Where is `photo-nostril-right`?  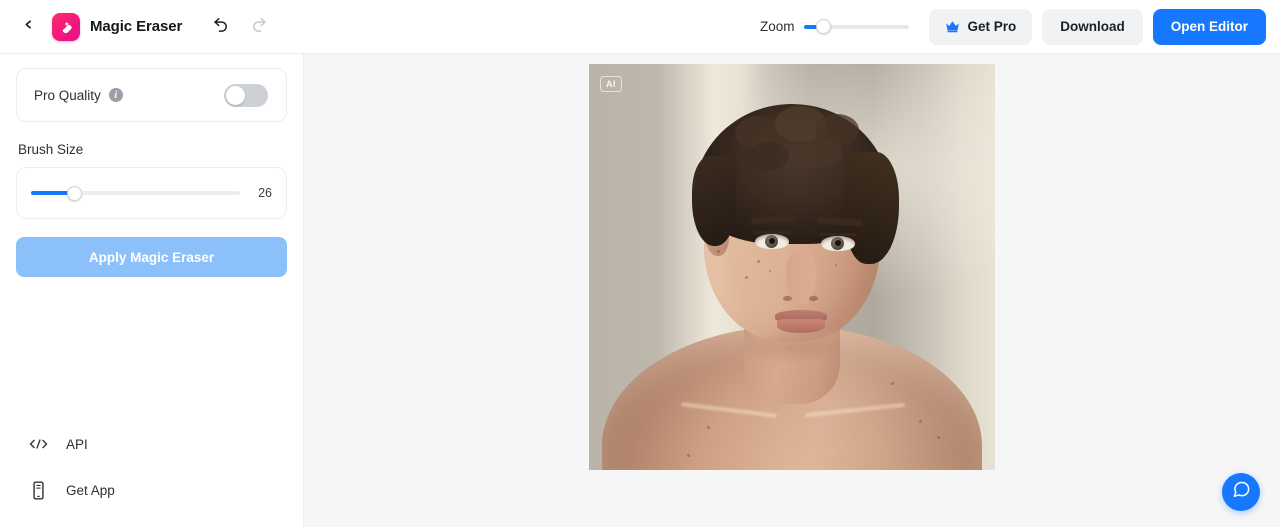
photo-nostril-right is located at coordinates (813, 298).